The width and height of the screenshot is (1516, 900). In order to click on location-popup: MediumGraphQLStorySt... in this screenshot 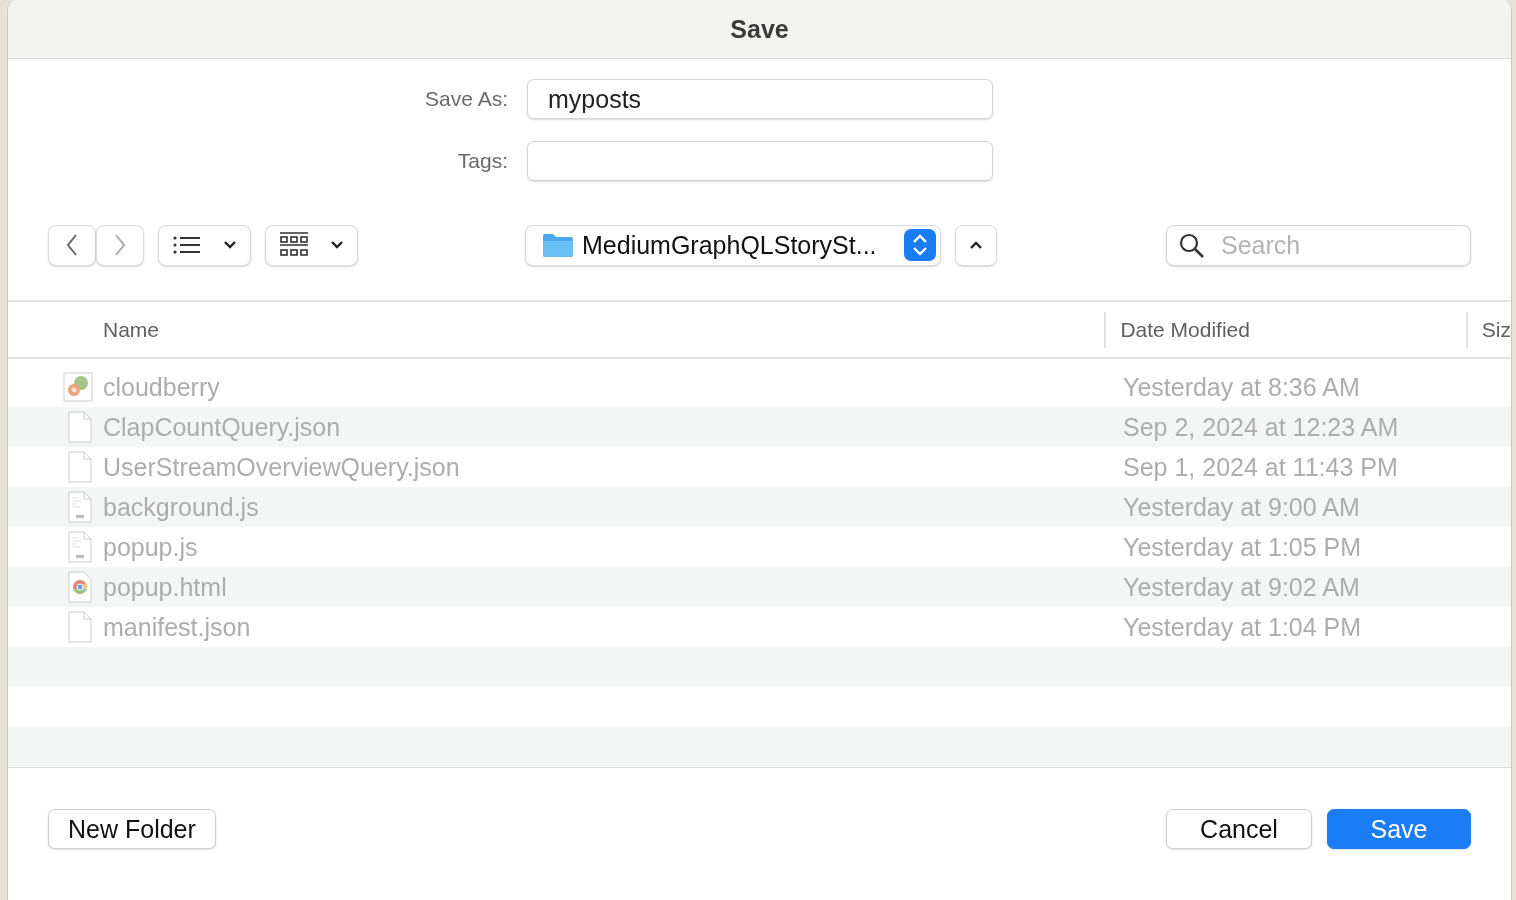, I will do `click(733, 245)`.